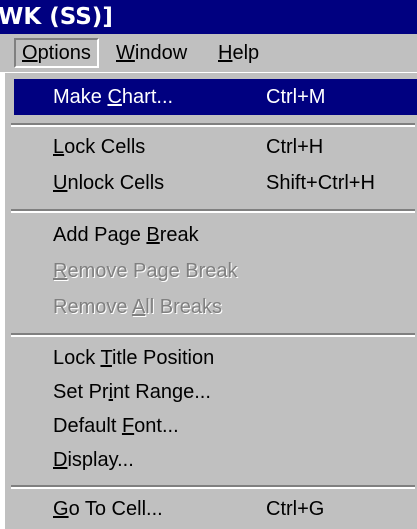 This screenshot has height=529, width=417. Describe the element at coordinates (215, 147) in the screenshot. I see `menu-item-lock-cells: Lock Cells Ctrl+H` at that location.